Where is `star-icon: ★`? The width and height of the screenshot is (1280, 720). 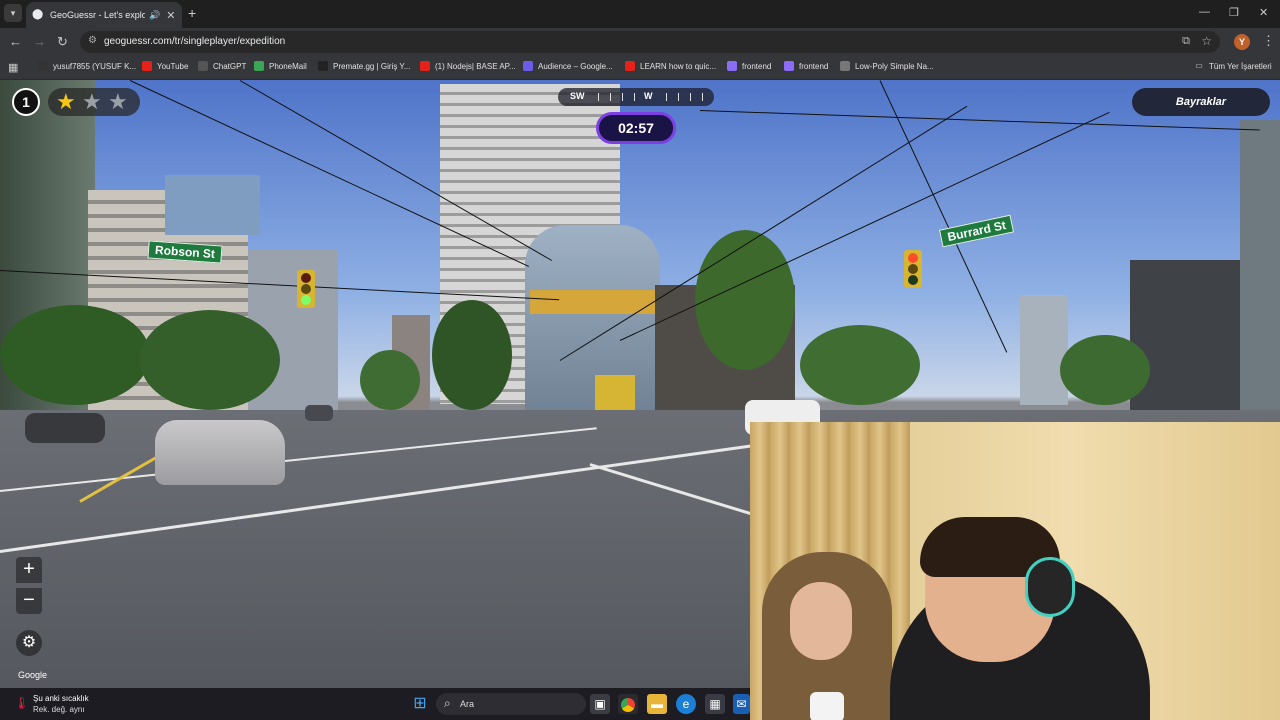 star-icon: ★ is located at coordinates (66, 101).